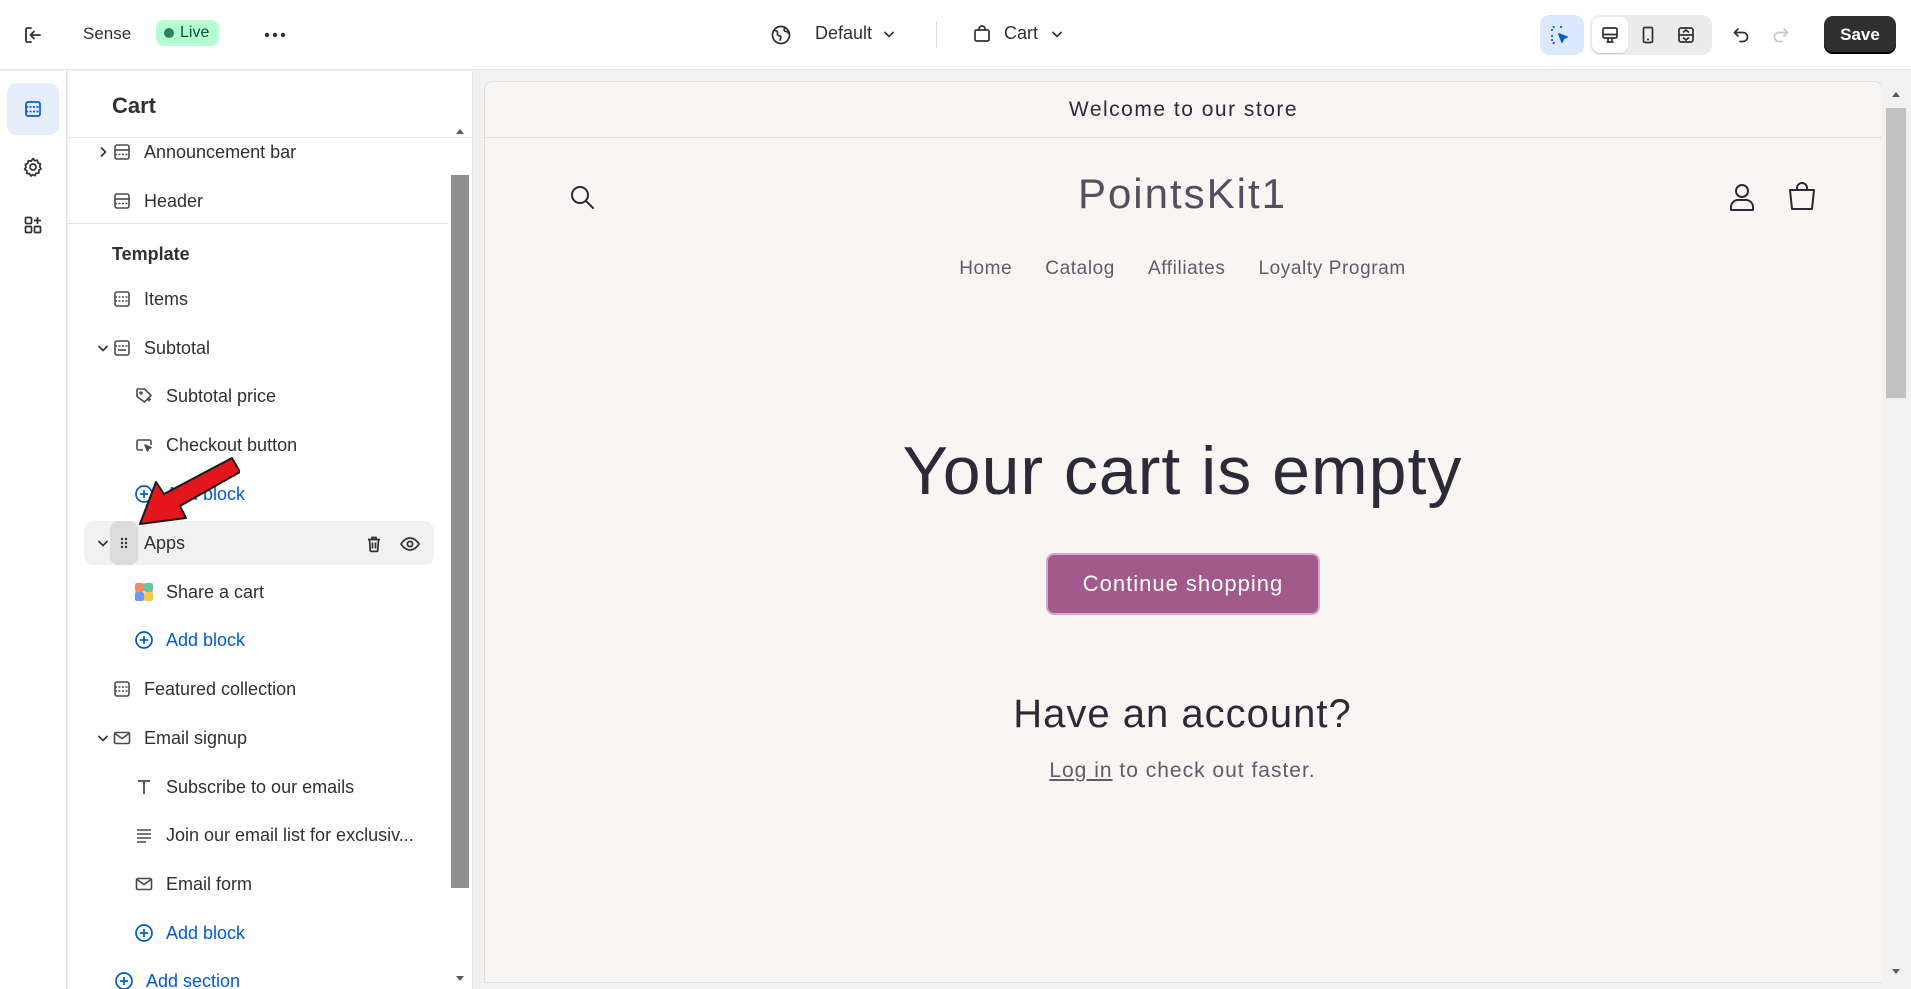 This screenshot has height=989, width=1911. I want to click on fullscreen-view-icon, so click(1686, 35).